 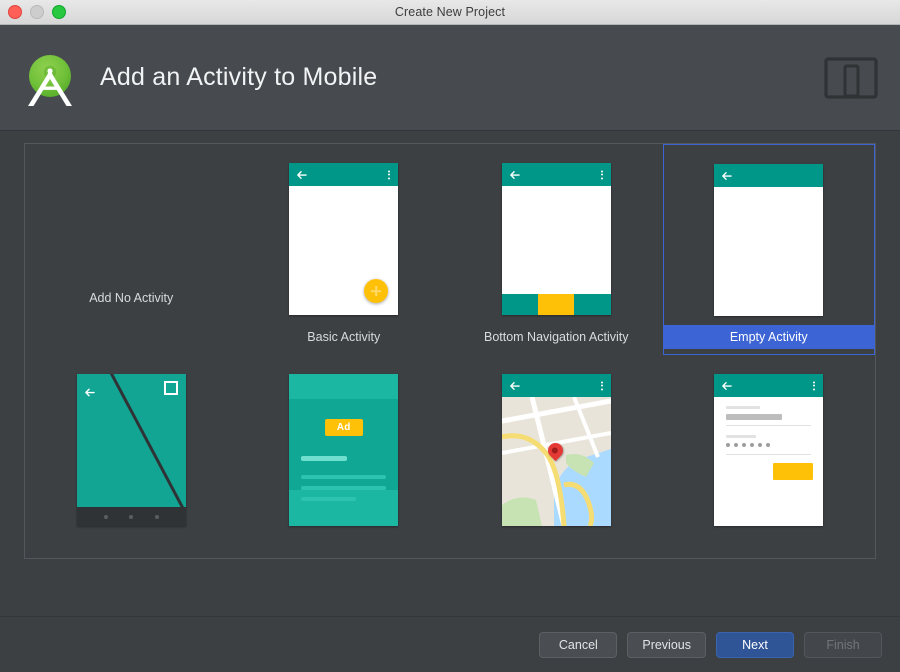 What do you see at coordinates (140, 450) in the screenshot?
I see `diagonal-accent` at bounding box center [140, 450].